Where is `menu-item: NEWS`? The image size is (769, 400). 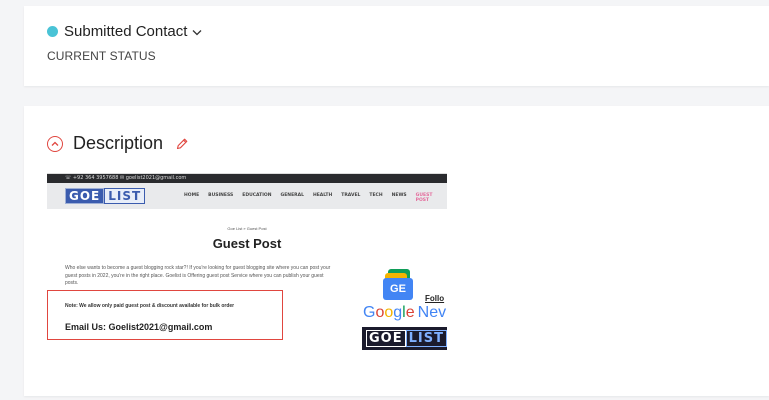 menu-item: NEWS is located at coordinates (399, 195).